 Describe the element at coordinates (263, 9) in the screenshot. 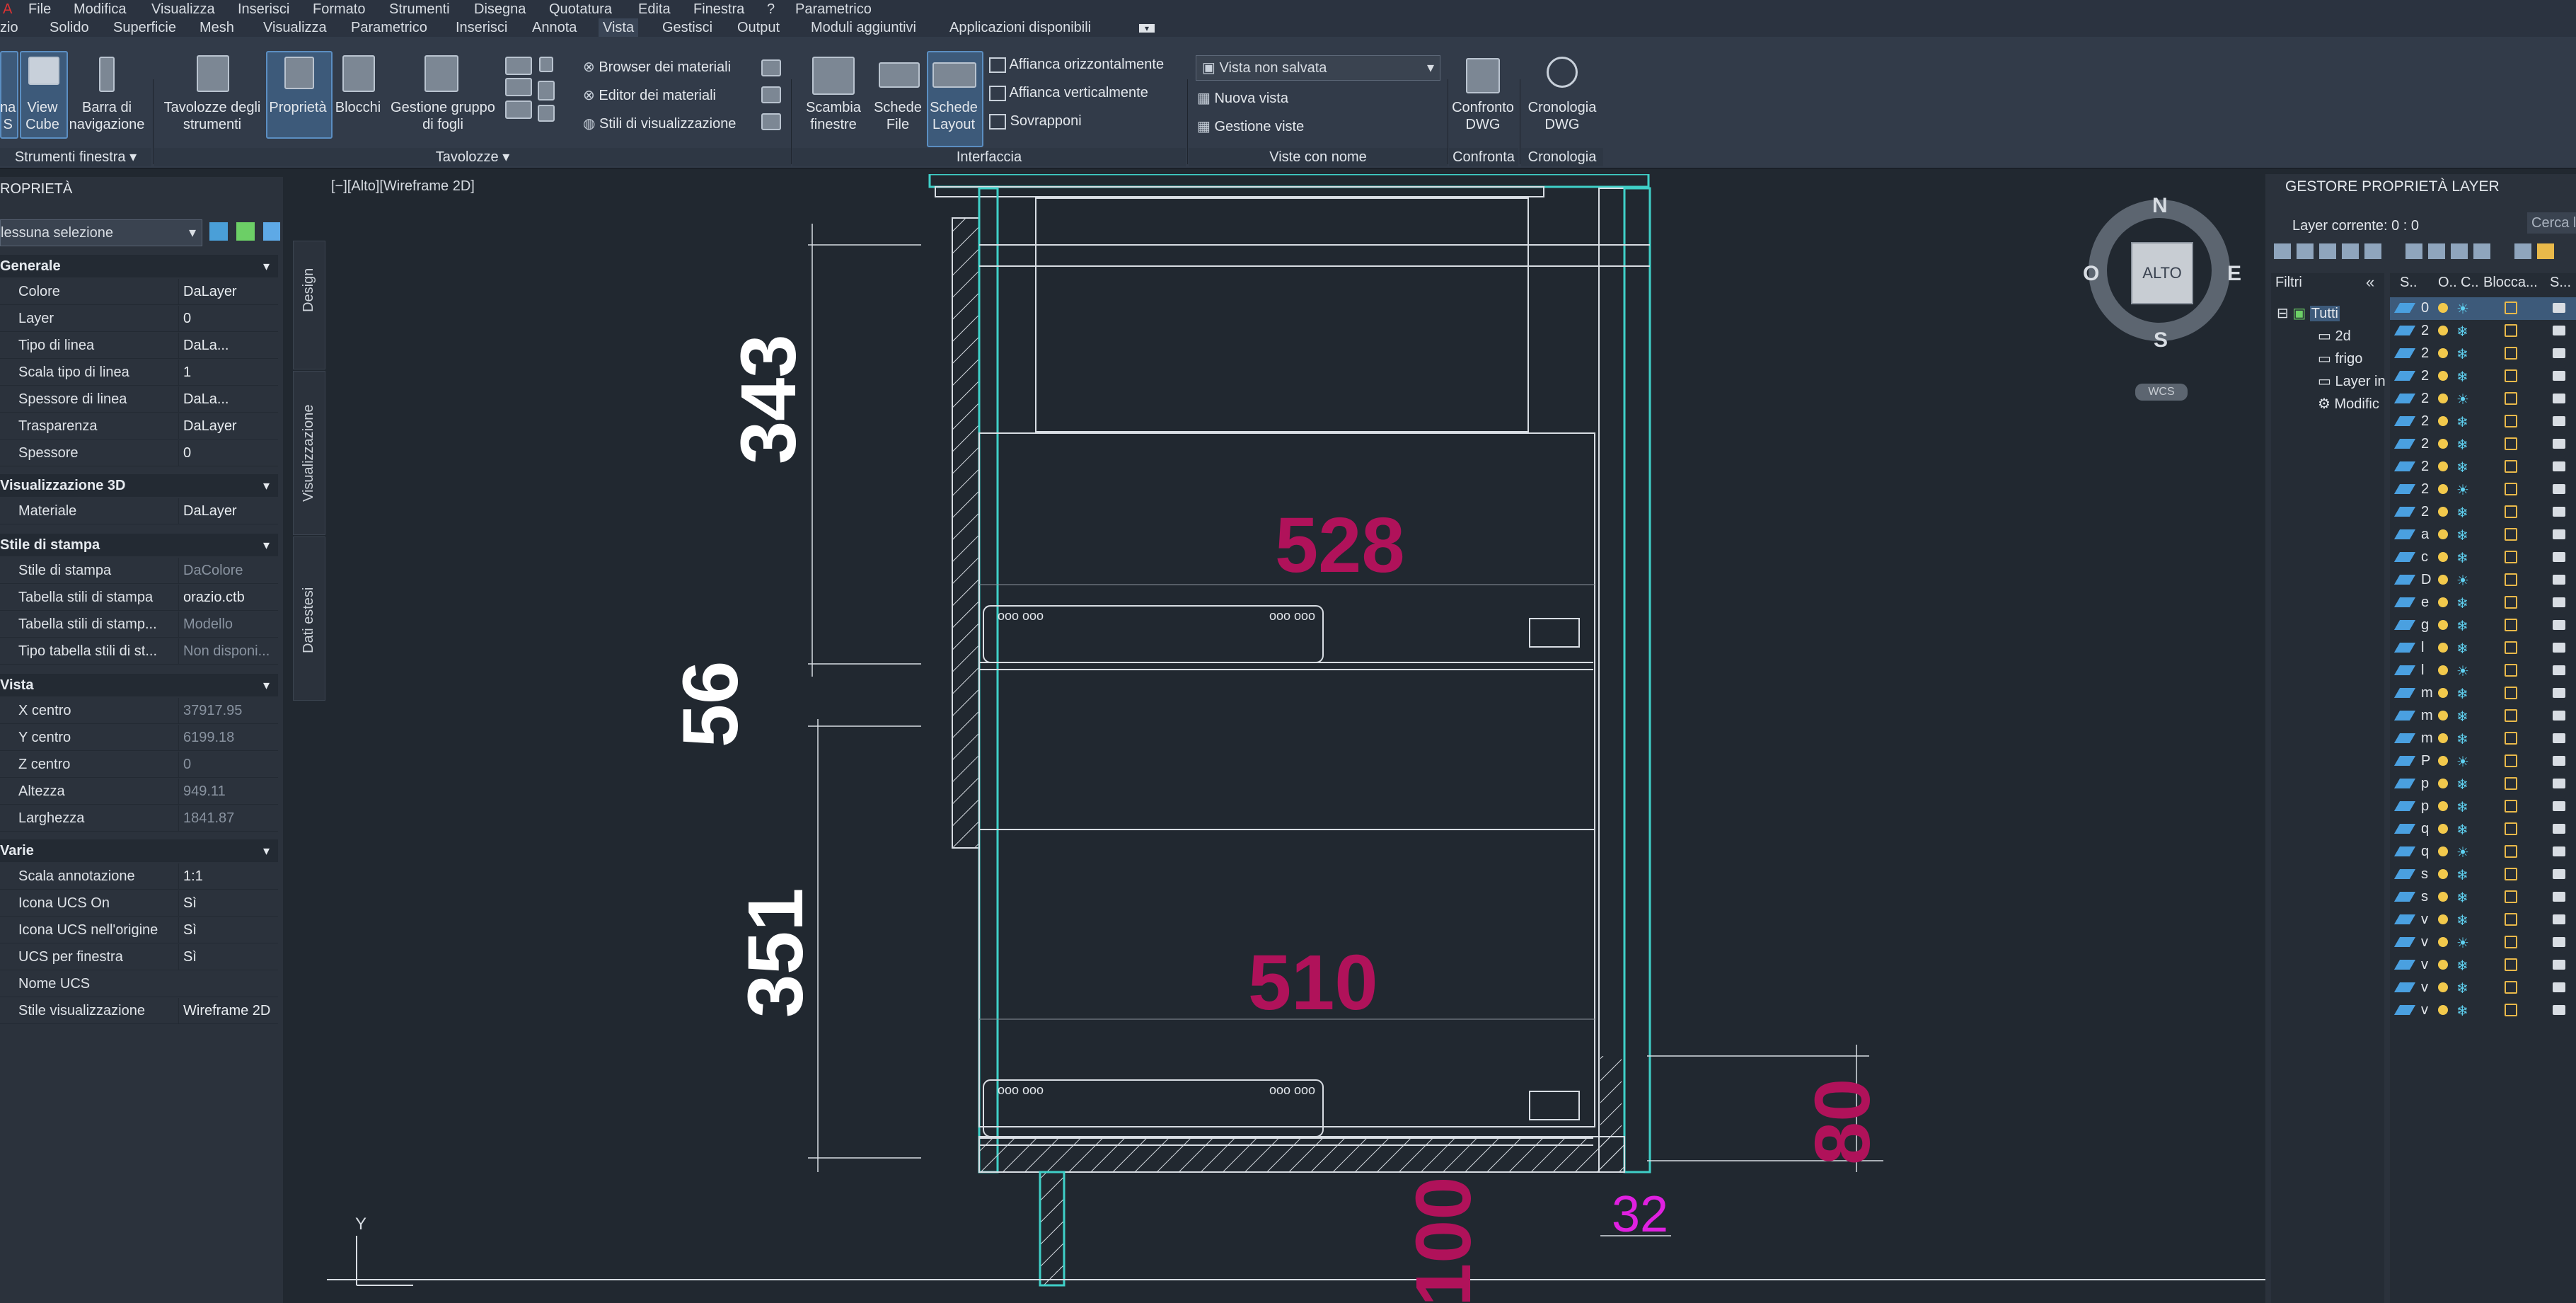

I see `menu-inserisci: Inserisci` at that location.